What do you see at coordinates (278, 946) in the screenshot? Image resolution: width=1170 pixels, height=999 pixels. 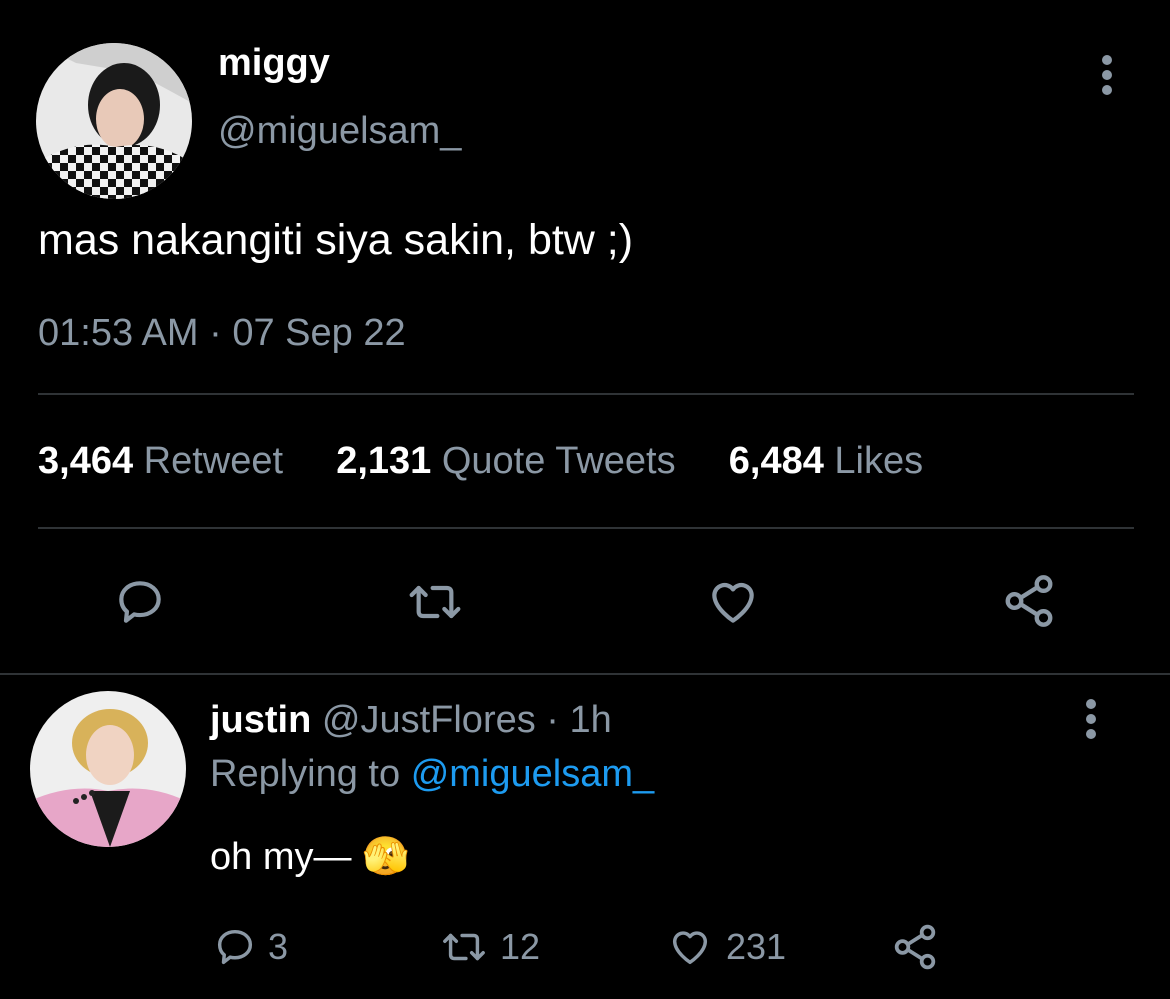 I see `reply-count: 3` at bounding box center [278, 946].